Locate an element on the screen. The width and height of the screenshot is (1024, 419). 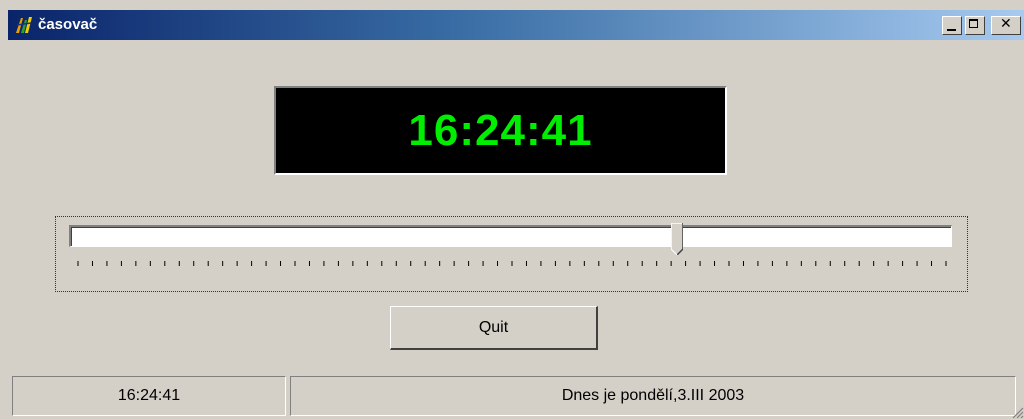
clock-display: 16:24:41 is located at coordinates (500, 130).